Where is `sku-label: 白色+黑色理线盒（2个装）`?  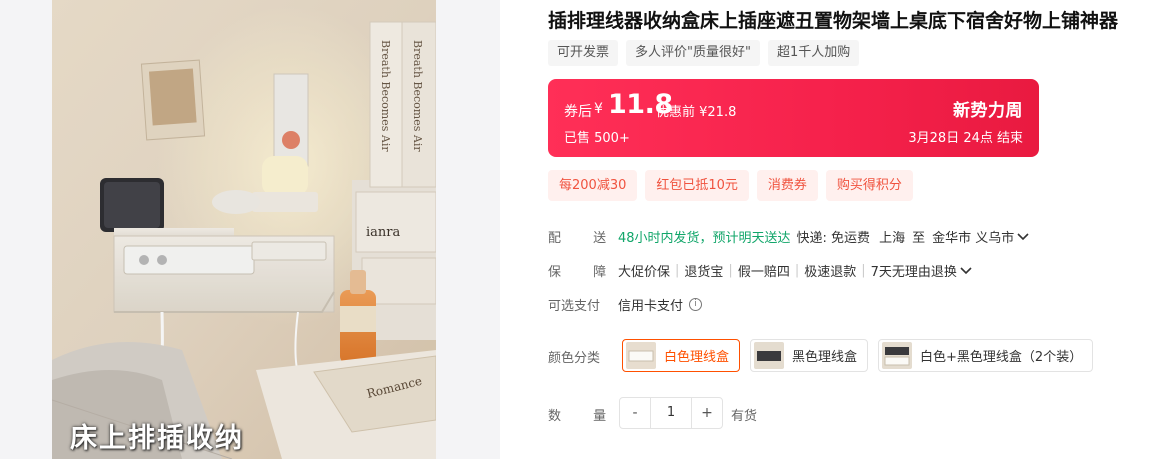 sku-label: 白色+黑色理线盒（2个装） is located at coordinates (1001, 357).